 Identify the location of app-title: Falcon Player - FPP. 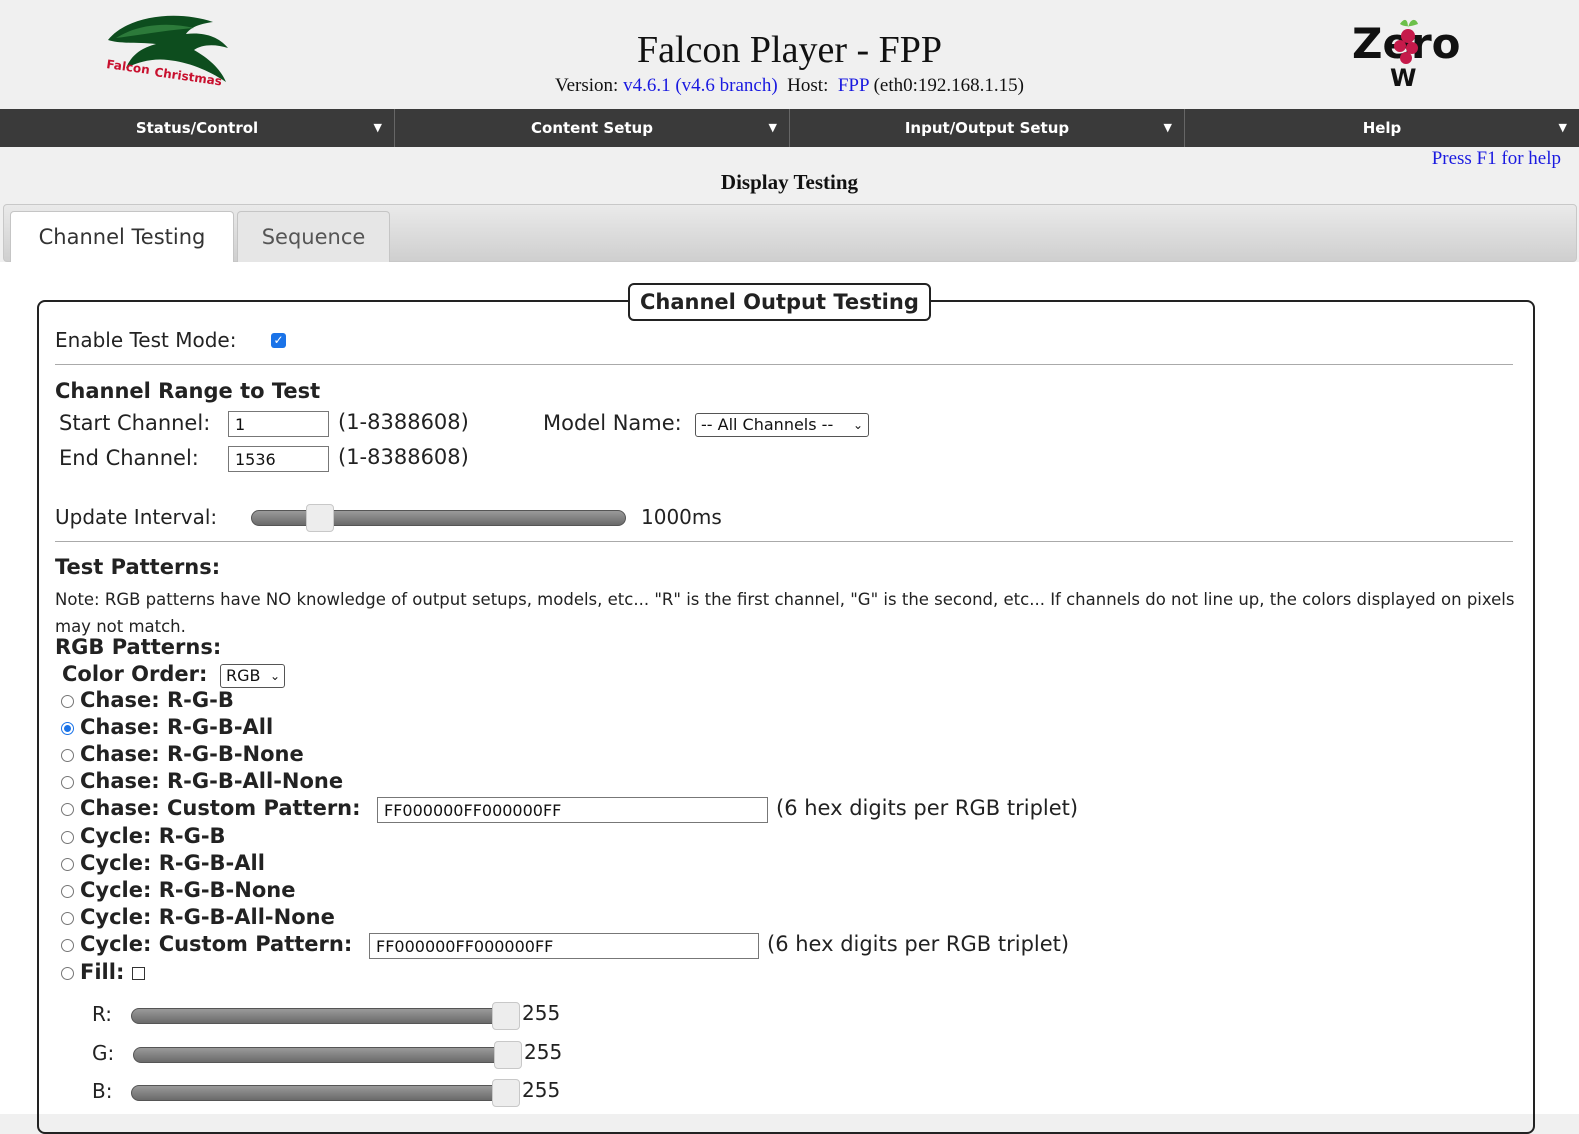
(789, 50).